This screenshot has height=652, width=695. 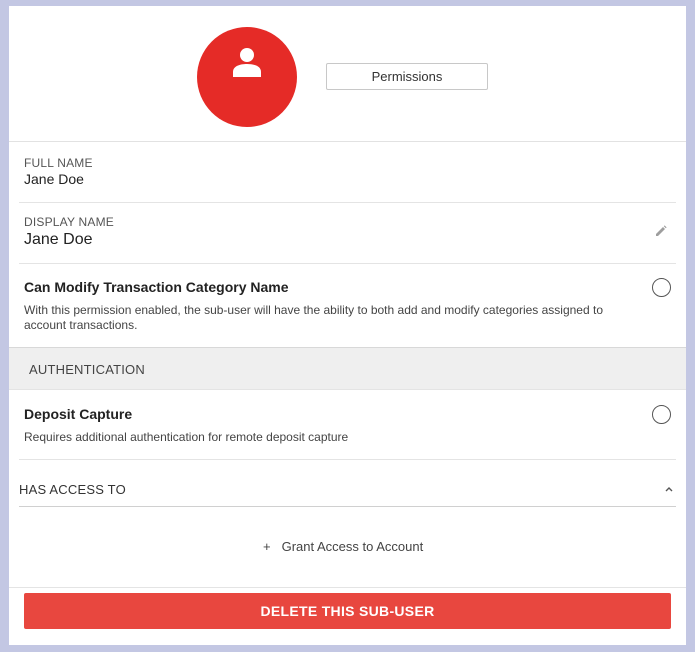 I want to click on user-icon, so click(x=247, y=62).